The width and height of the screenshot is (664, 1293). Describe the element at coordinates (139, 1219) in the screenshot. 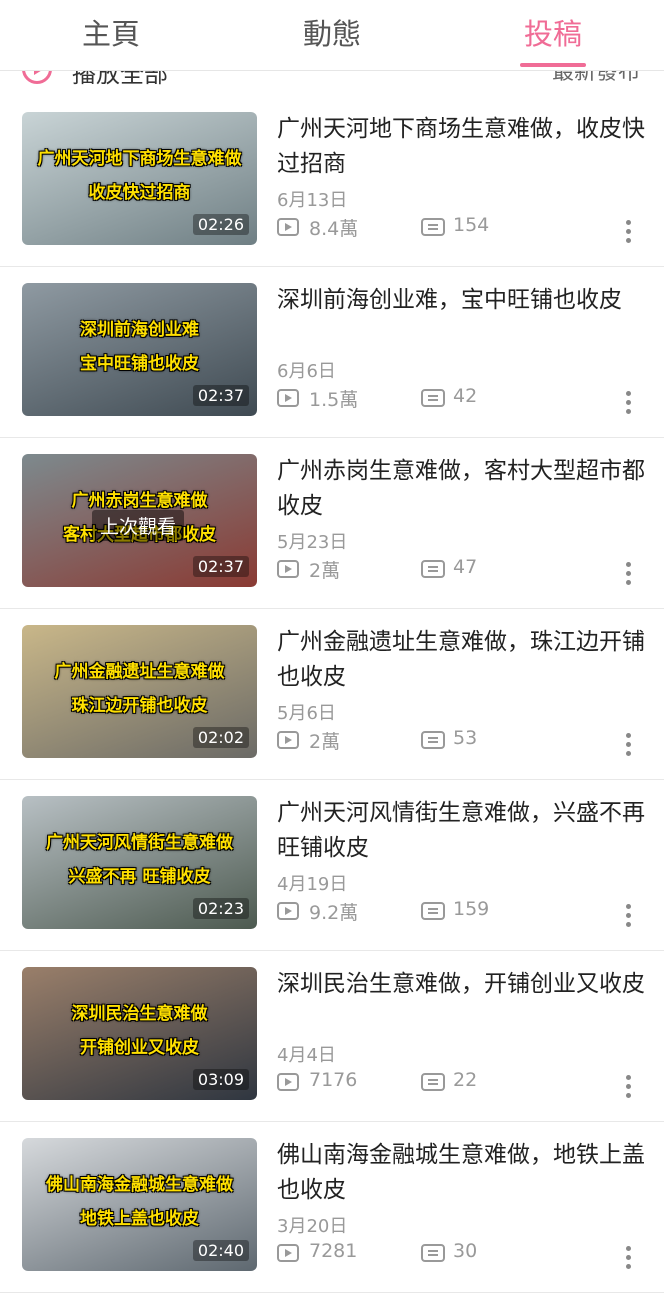

I see `thumbnail-caption-line-2: 地铁上盖也收皮` at that location.